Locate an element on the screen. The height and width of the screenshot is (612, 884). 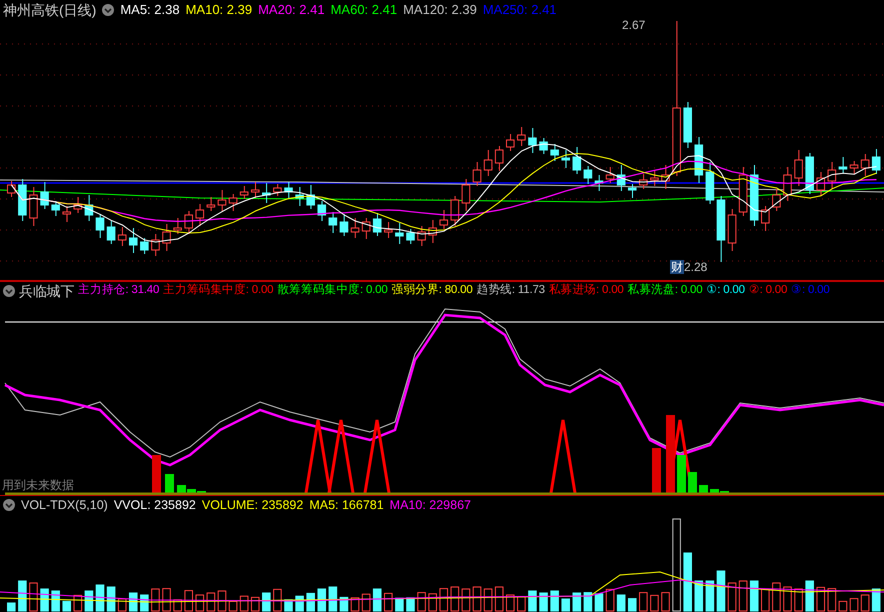
indicator-value: 强弱分界: 80.00 is located at coordinates (432, 290).